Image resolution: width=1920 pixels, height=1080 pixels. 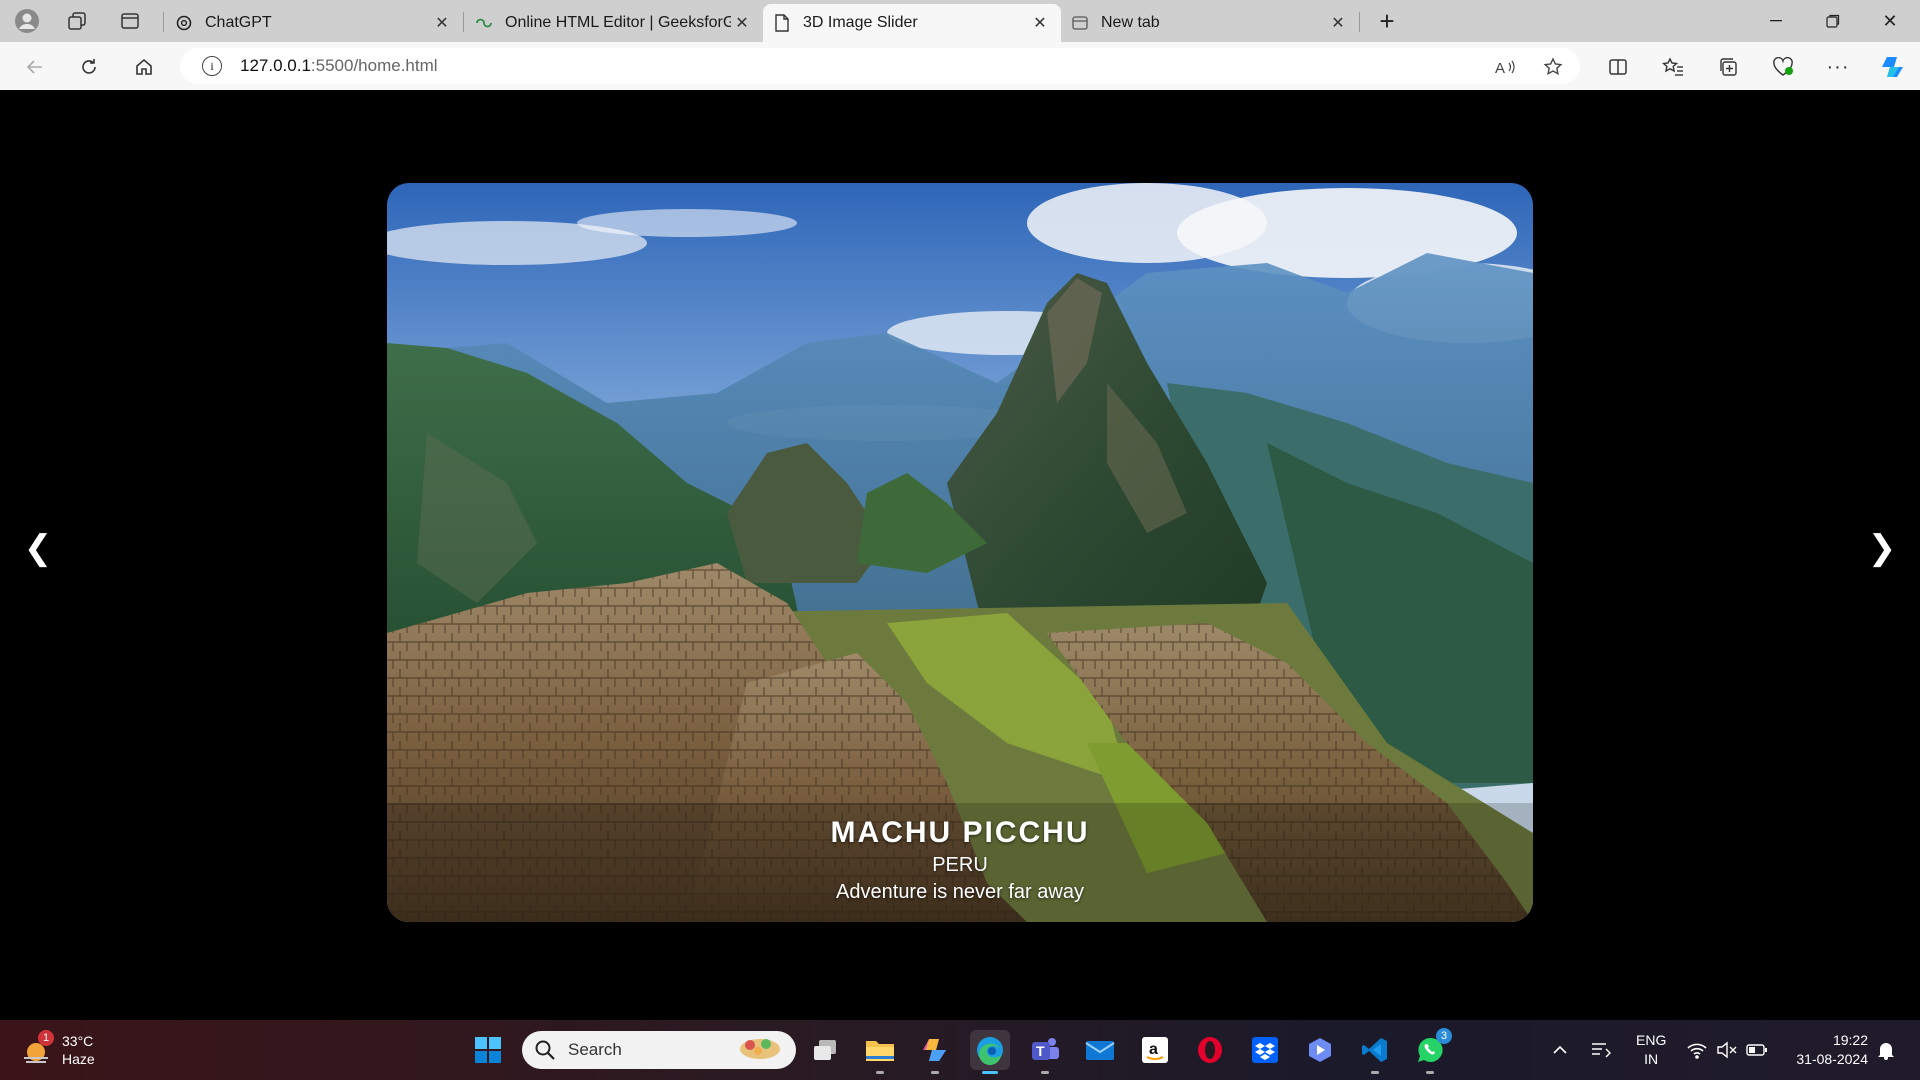 What do you see at coordinates (78, 1059) in the screenshot?
I see `weather-condition: Haze` at bounding box center [78, 1059].